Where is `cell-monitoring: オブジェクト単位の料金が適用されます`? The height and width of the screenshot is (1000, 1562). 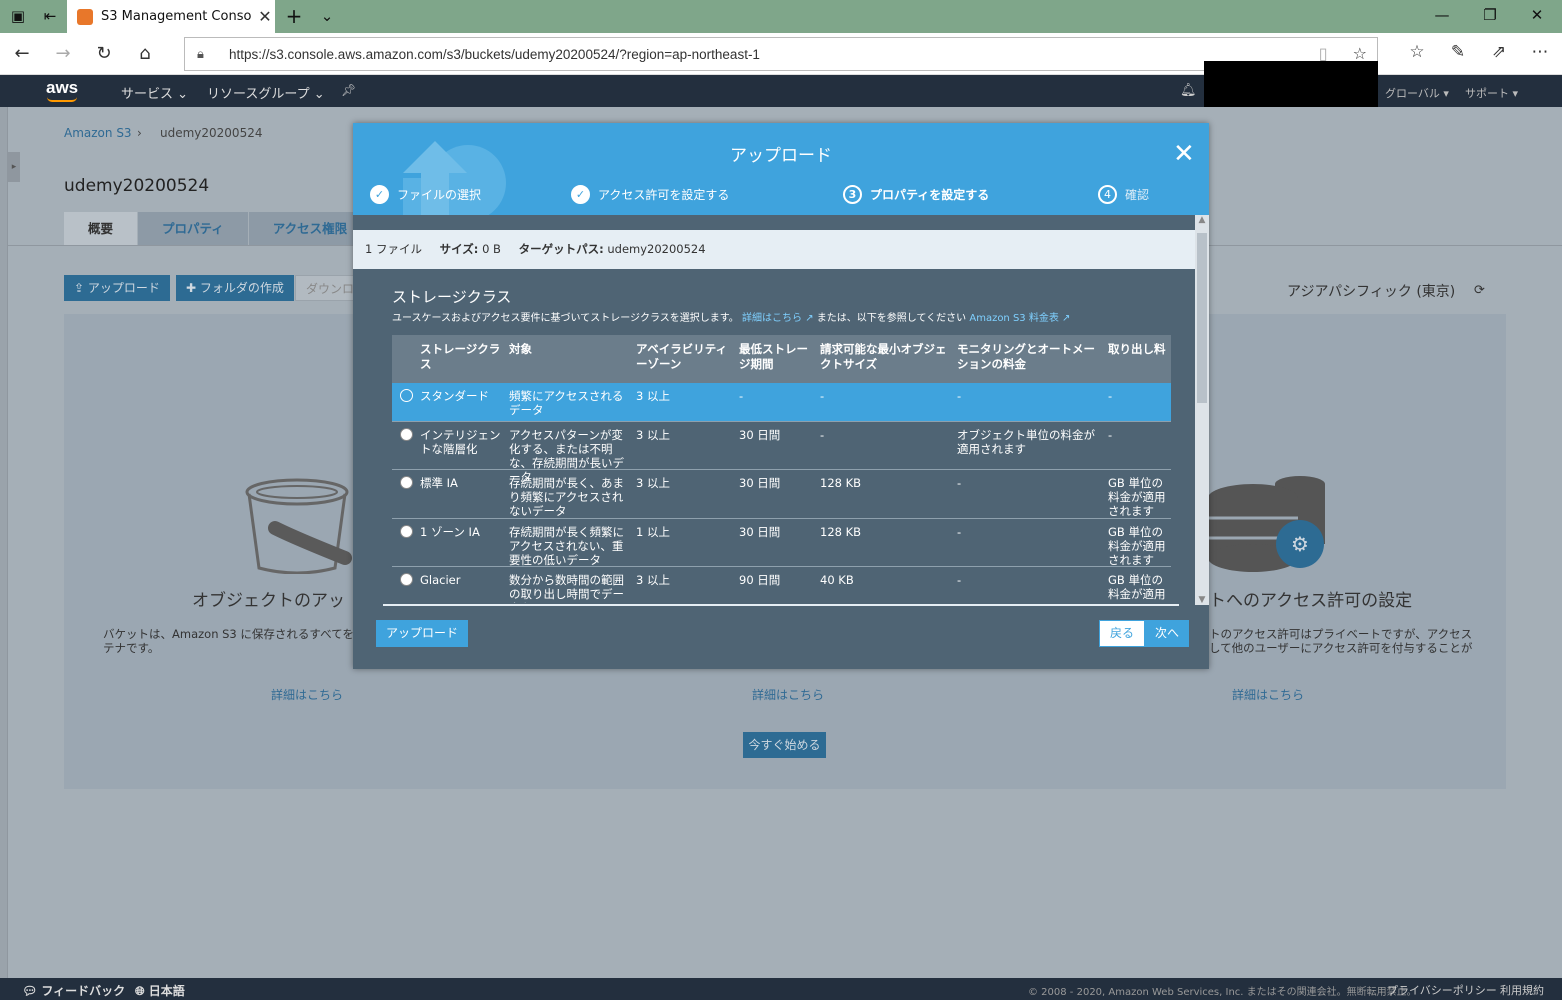
cell-monitoring: オブジェクト単位の料金が適用されます is located at coordinates (1026, 442).